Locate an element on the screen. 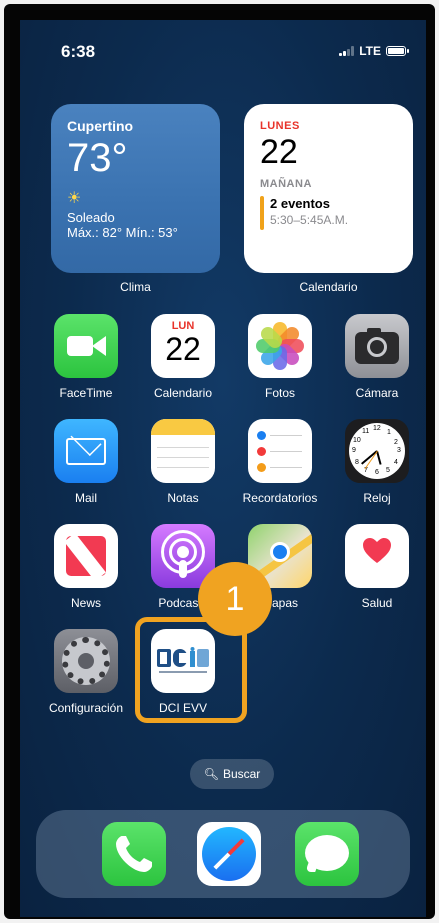 The image size is (439, 923). app-label: Fotos is located at coordinates (279, 393).